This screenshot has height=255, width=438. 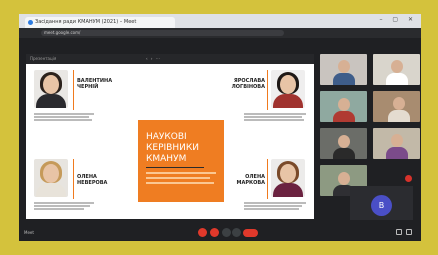 I want to click on person-name: ЯРОСЛАВА ЛОГВІНОВА, so click(x=248, y=84).